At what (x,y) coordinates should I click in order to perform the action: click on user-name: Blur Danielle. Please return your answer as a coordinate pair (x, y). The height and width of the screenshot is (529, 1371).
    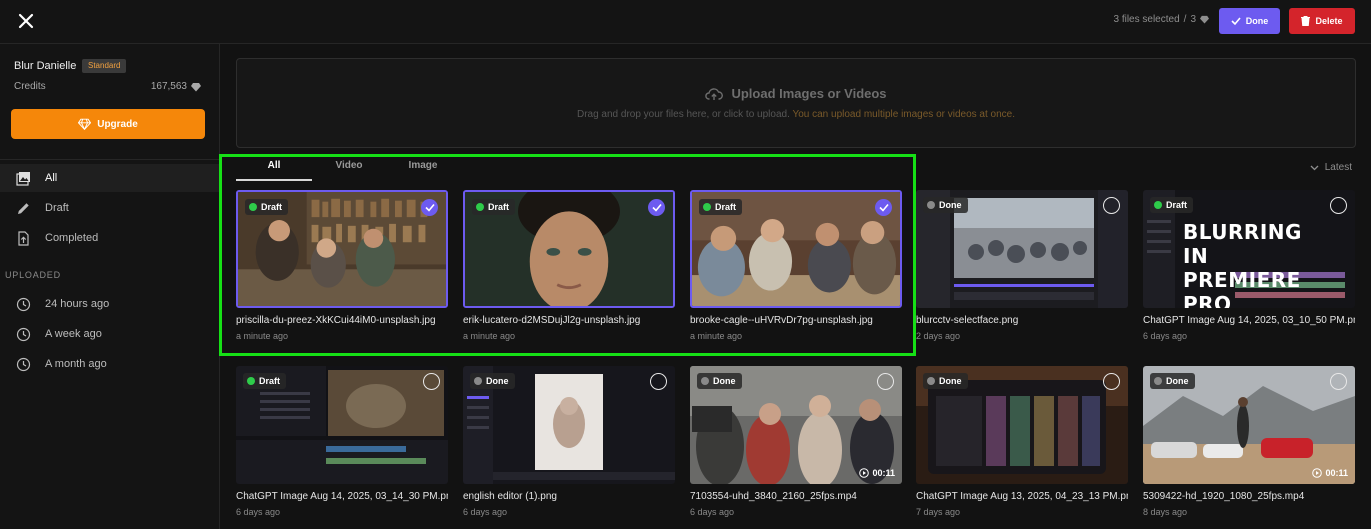
    Looking at the image, I should click on (45, 66).